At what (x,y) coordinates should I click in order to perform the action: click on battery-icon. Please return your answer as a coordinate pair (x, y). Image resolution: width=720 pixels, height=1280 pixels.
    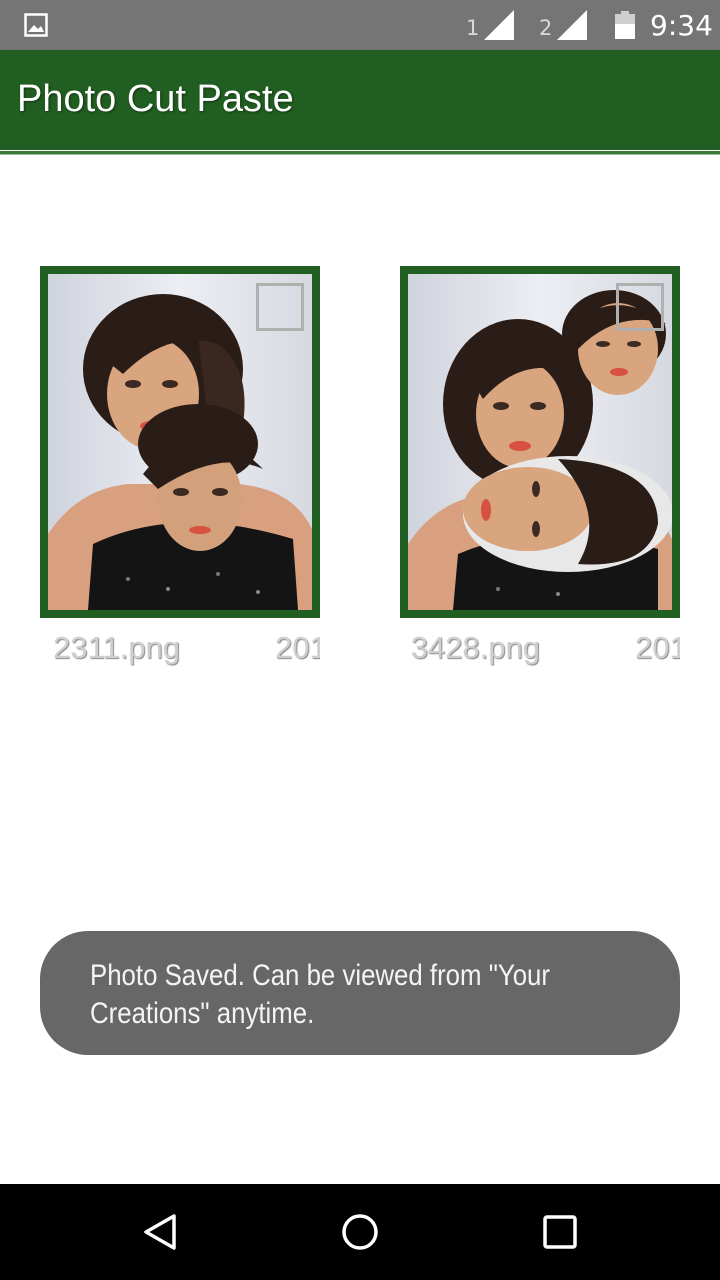
    Looking at the image, I should click on (625, 25).